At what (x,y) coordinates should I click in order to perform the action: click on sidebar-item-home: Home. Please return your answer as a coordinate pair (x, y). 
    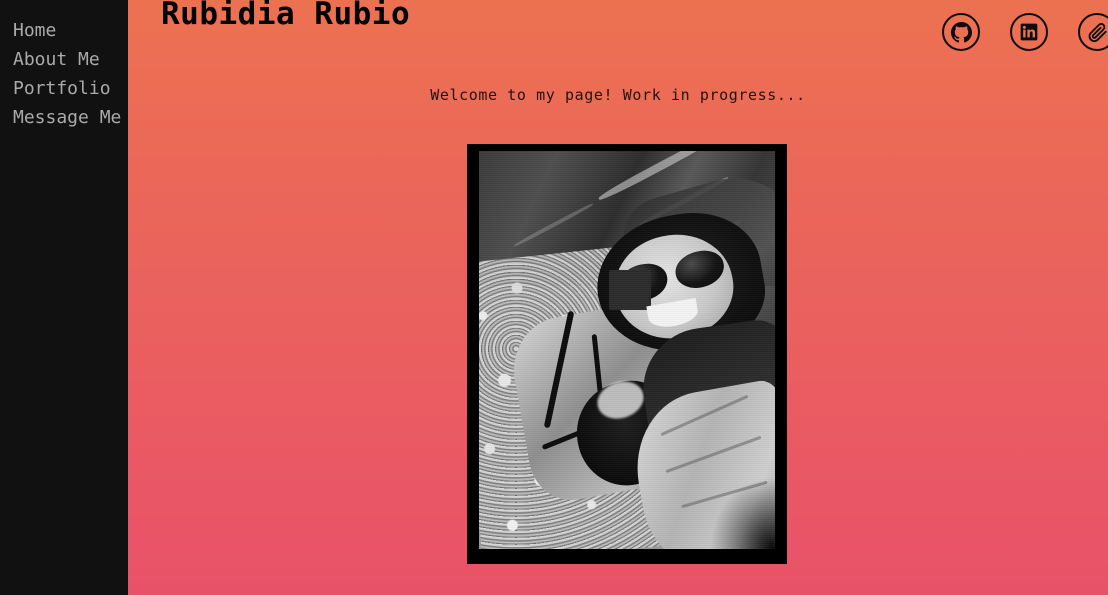
    Looking at the image, I should click on (64, 31).